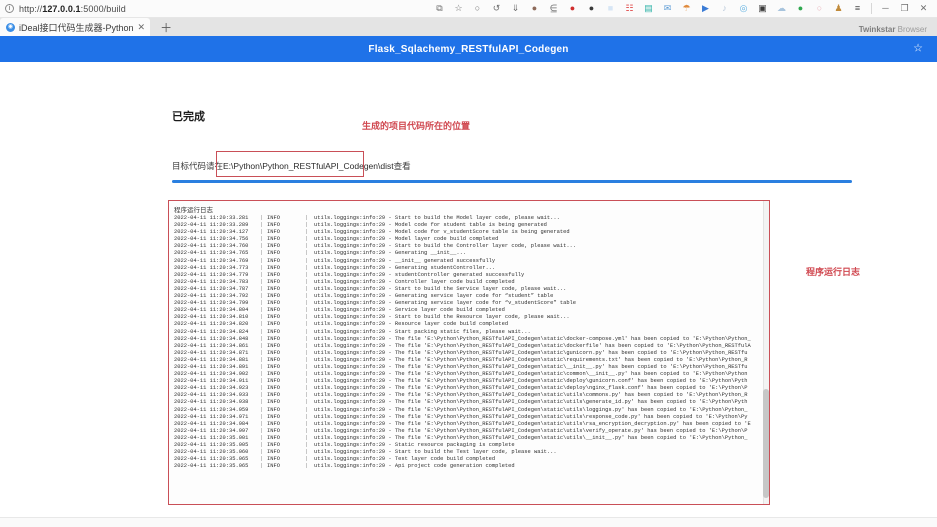  What do you see at coordinates (762, 8) in the screenshot?
I see `apps-grid-icon: ▣` at bounding box center [762, 8].